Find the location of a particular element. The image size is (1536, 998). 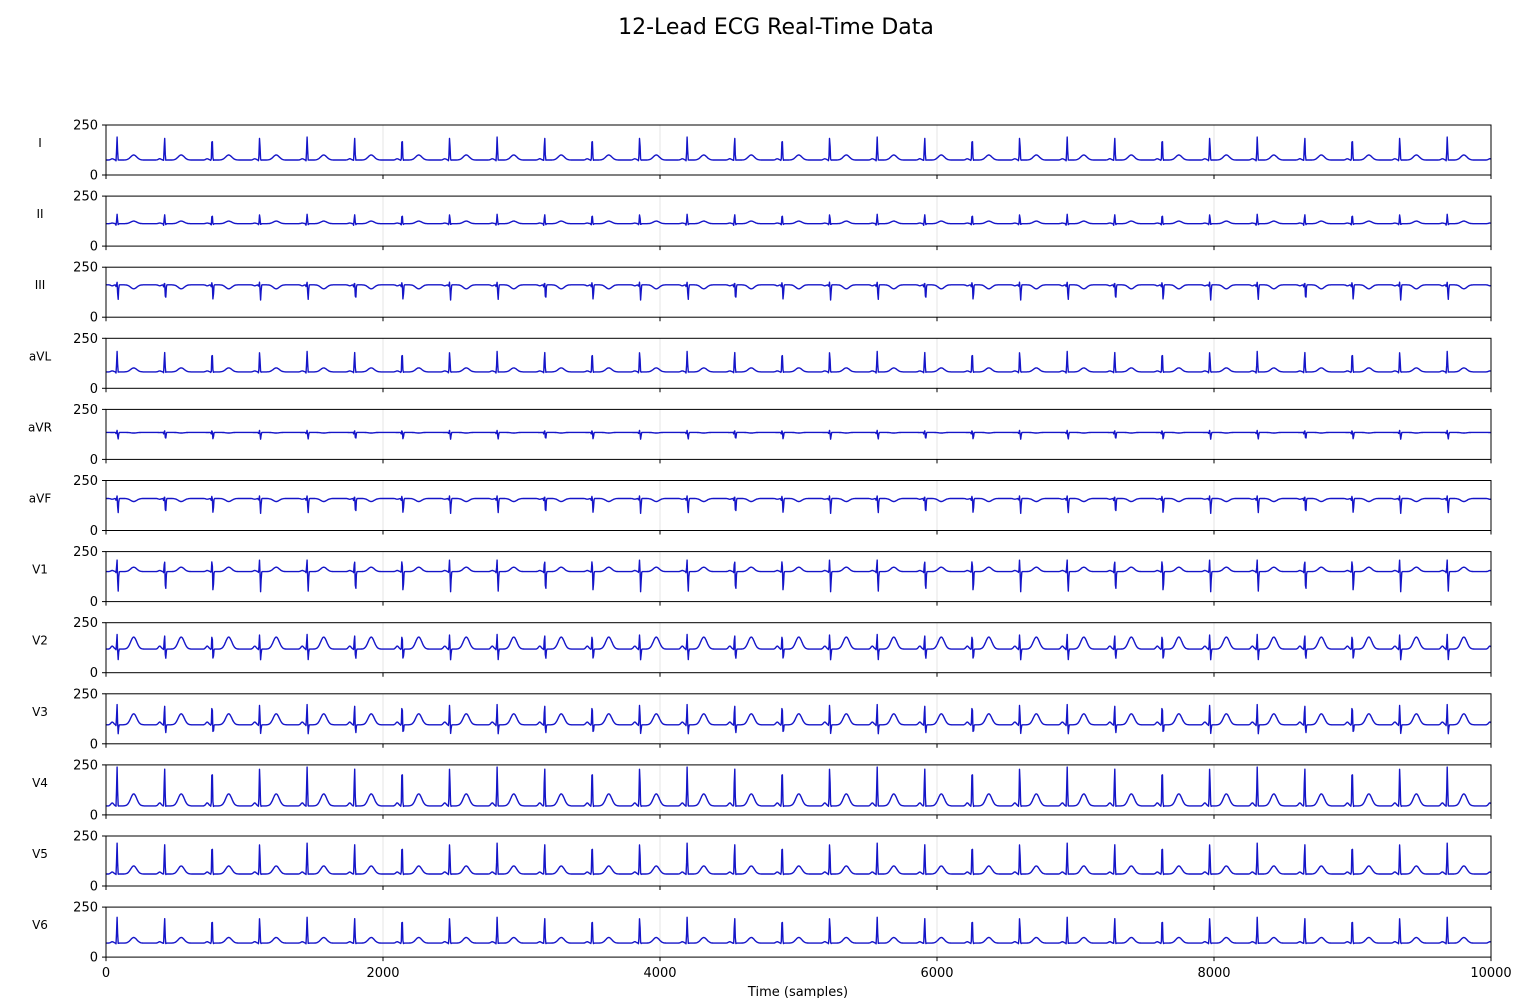

lead-panel-aVF: 0 250 aVF is located at coordinates (760, 506).